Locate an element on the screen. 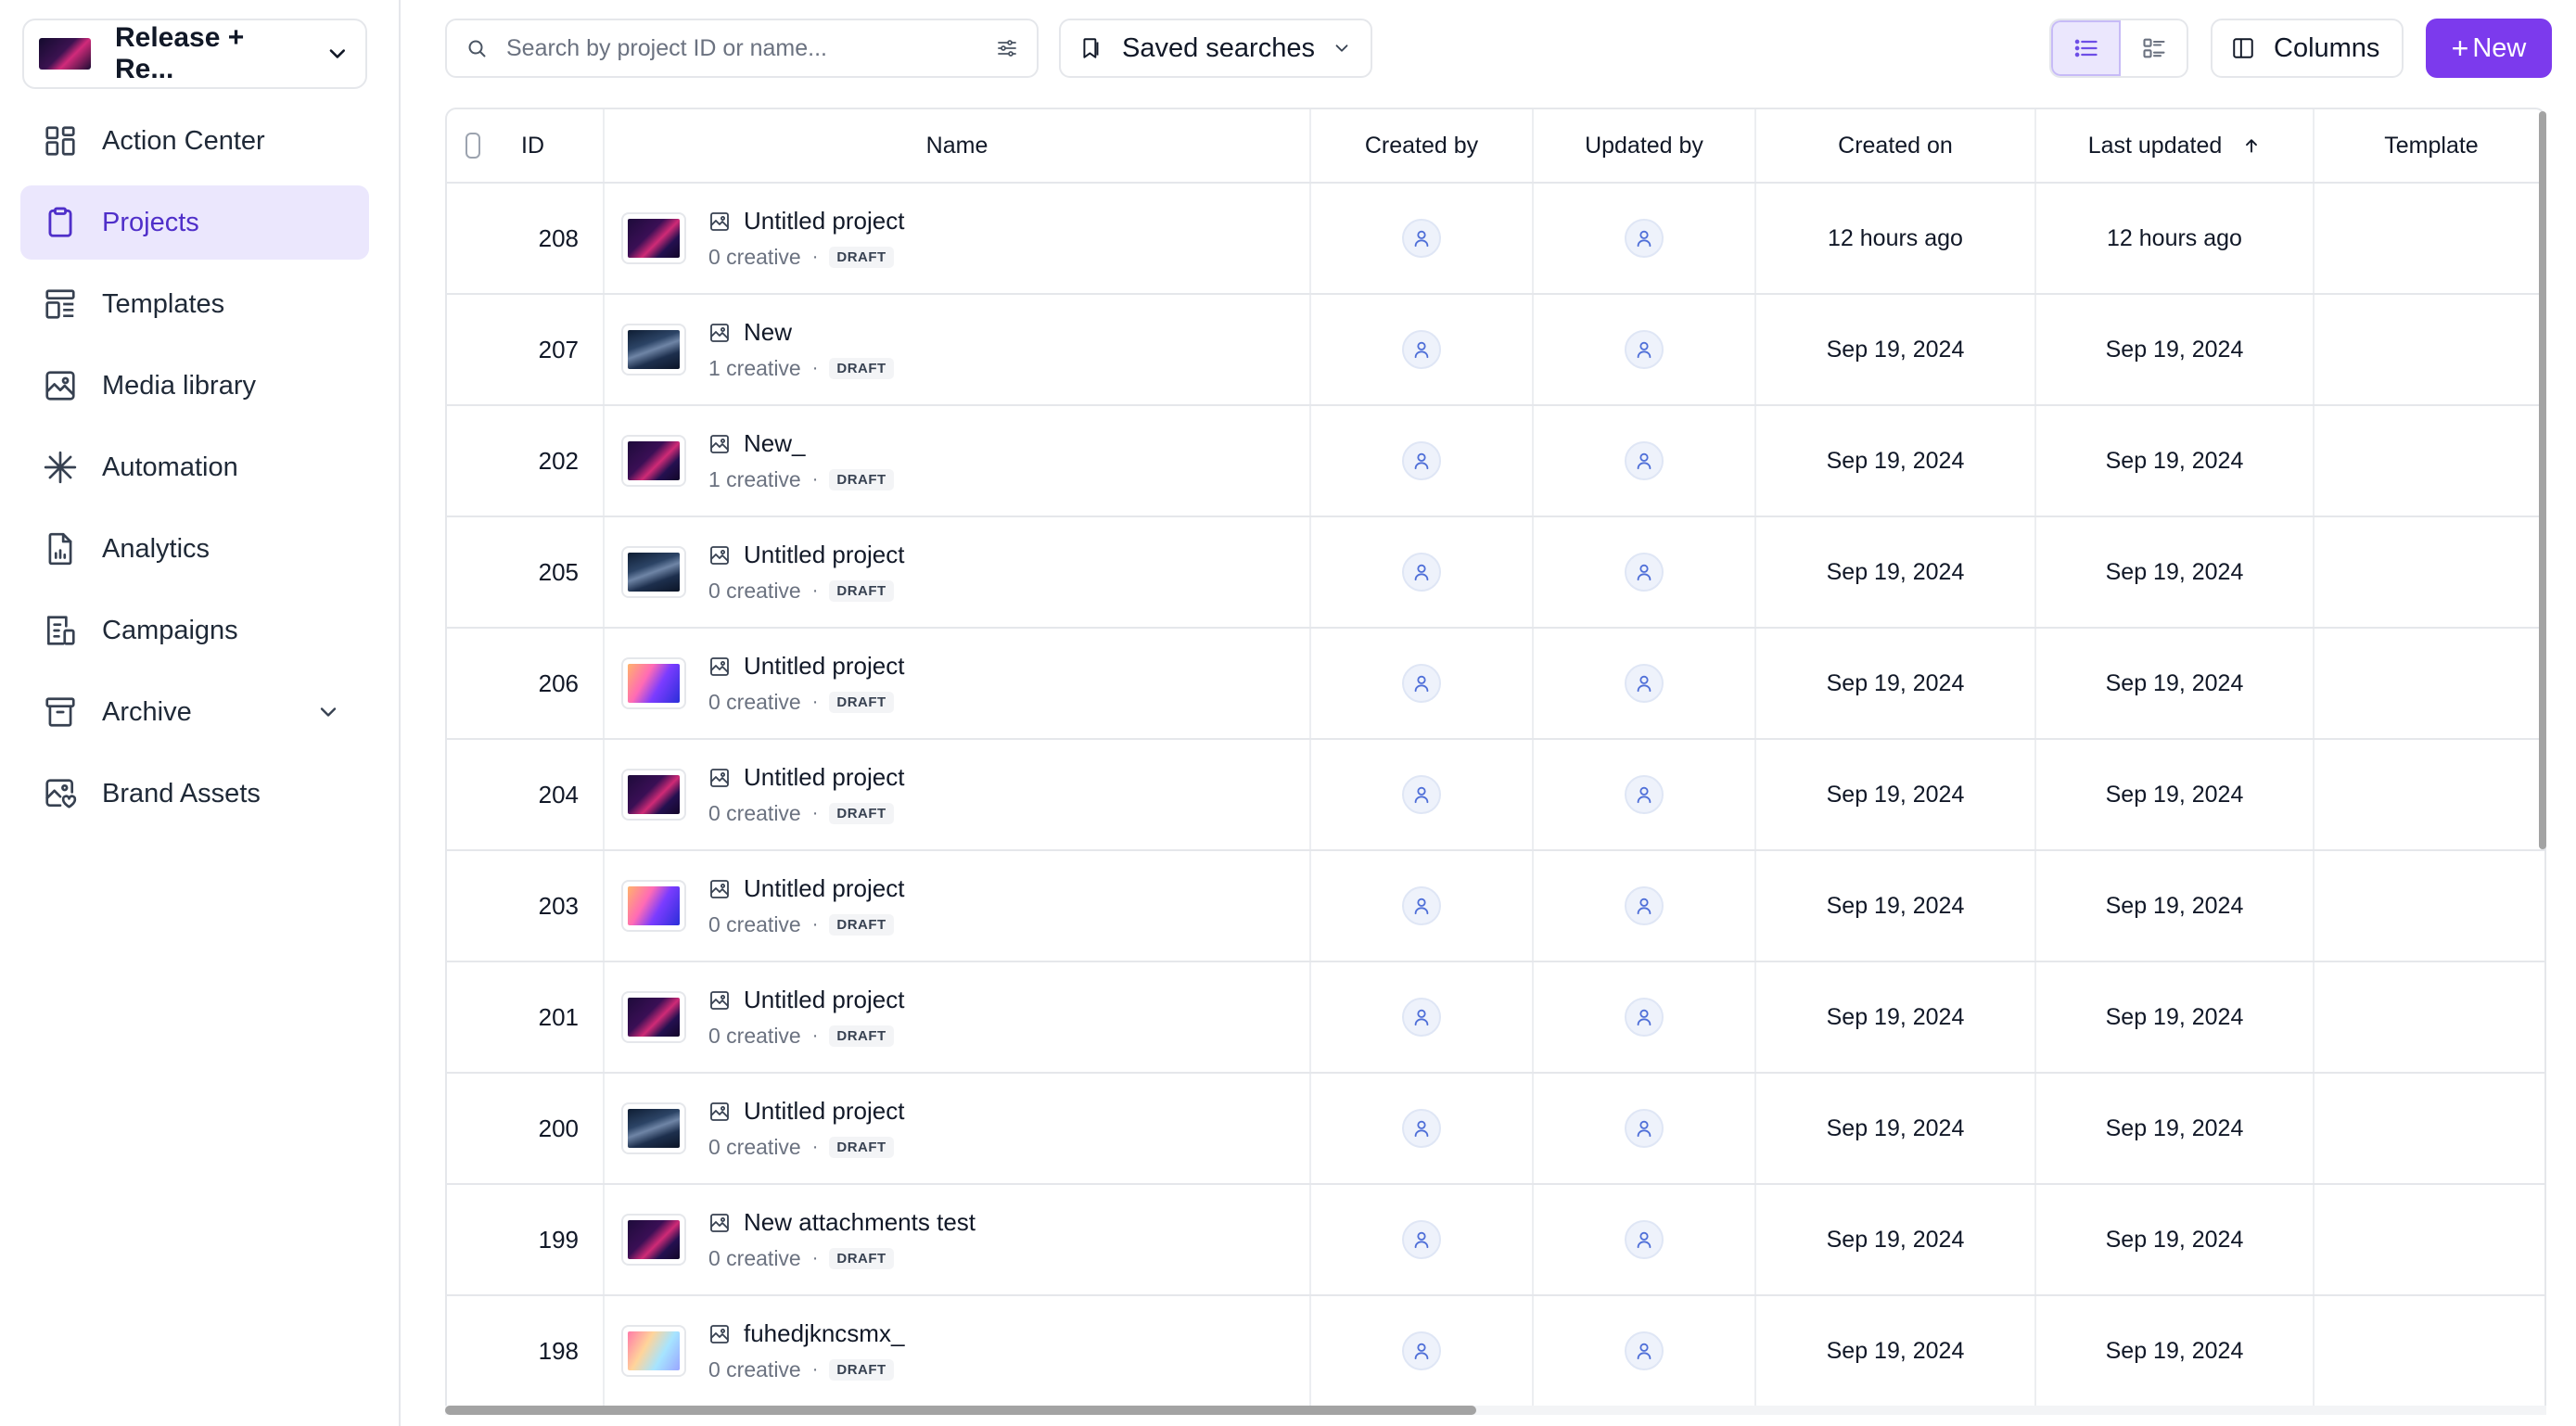  sidebar-item-media-library: Media library is located at coordinates (194, 386).